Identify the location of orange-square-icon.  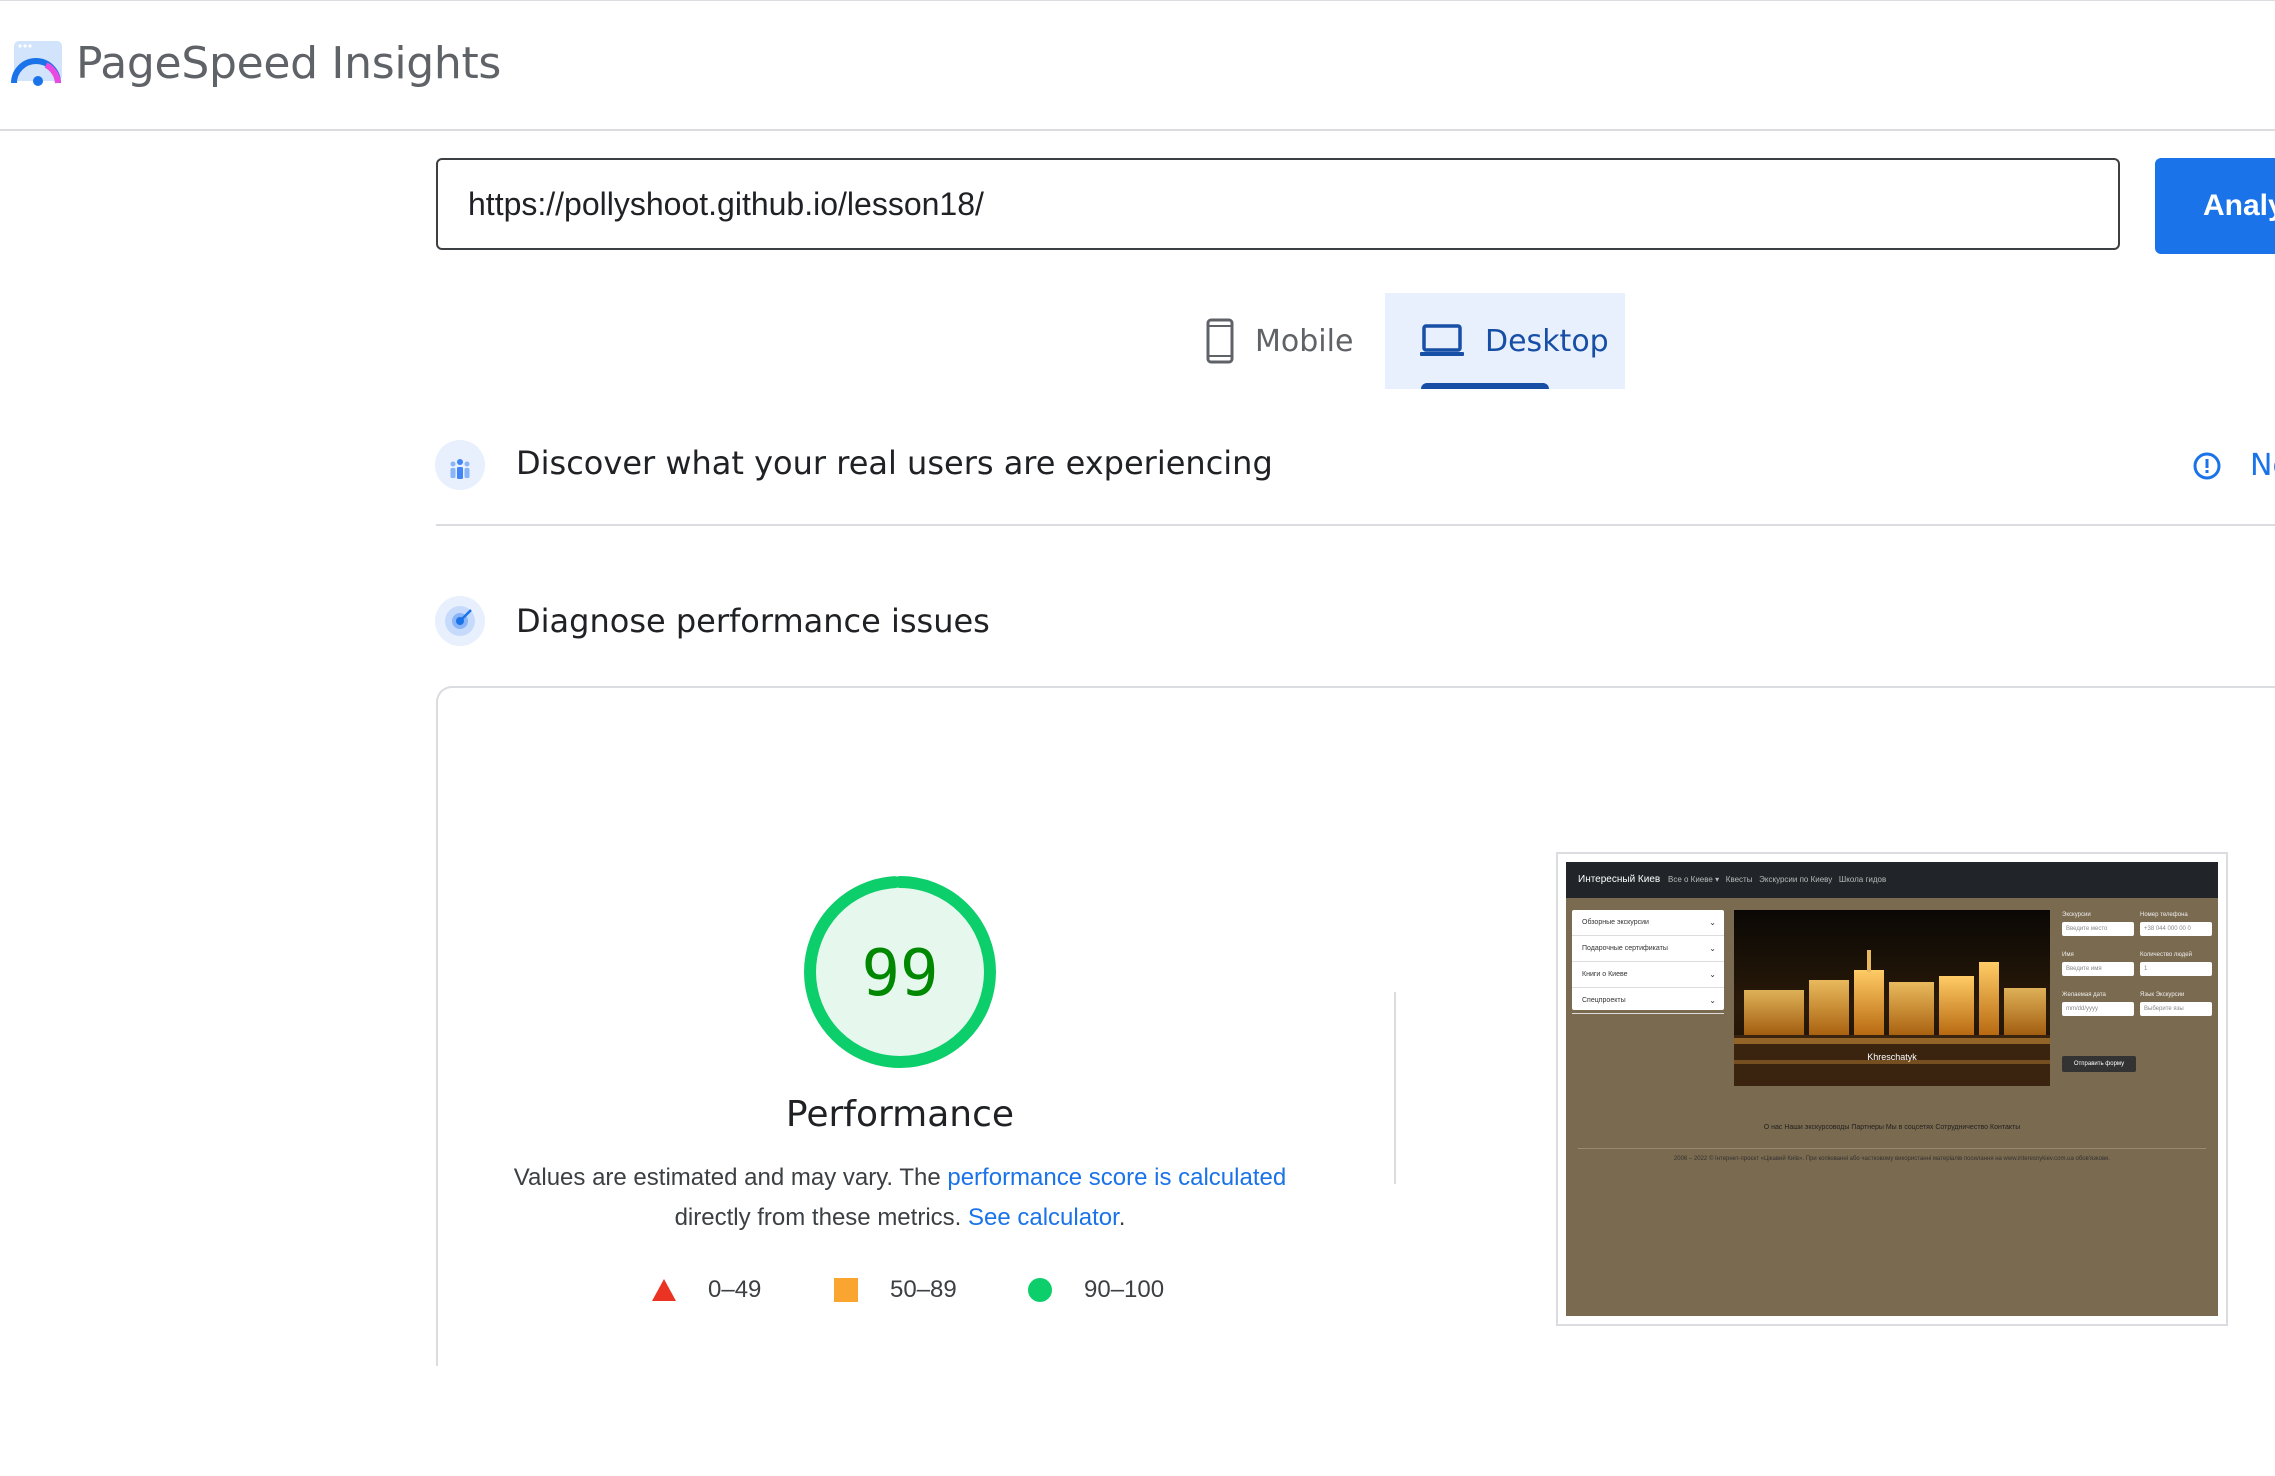
(846, 1290).